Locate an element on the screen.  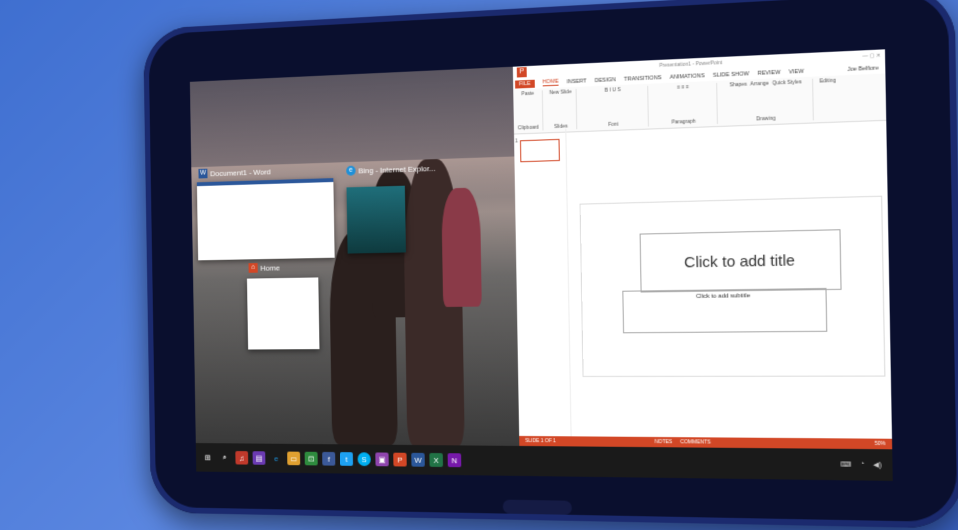
new-slide-button: New Slide is located at coordinates (560, 92).